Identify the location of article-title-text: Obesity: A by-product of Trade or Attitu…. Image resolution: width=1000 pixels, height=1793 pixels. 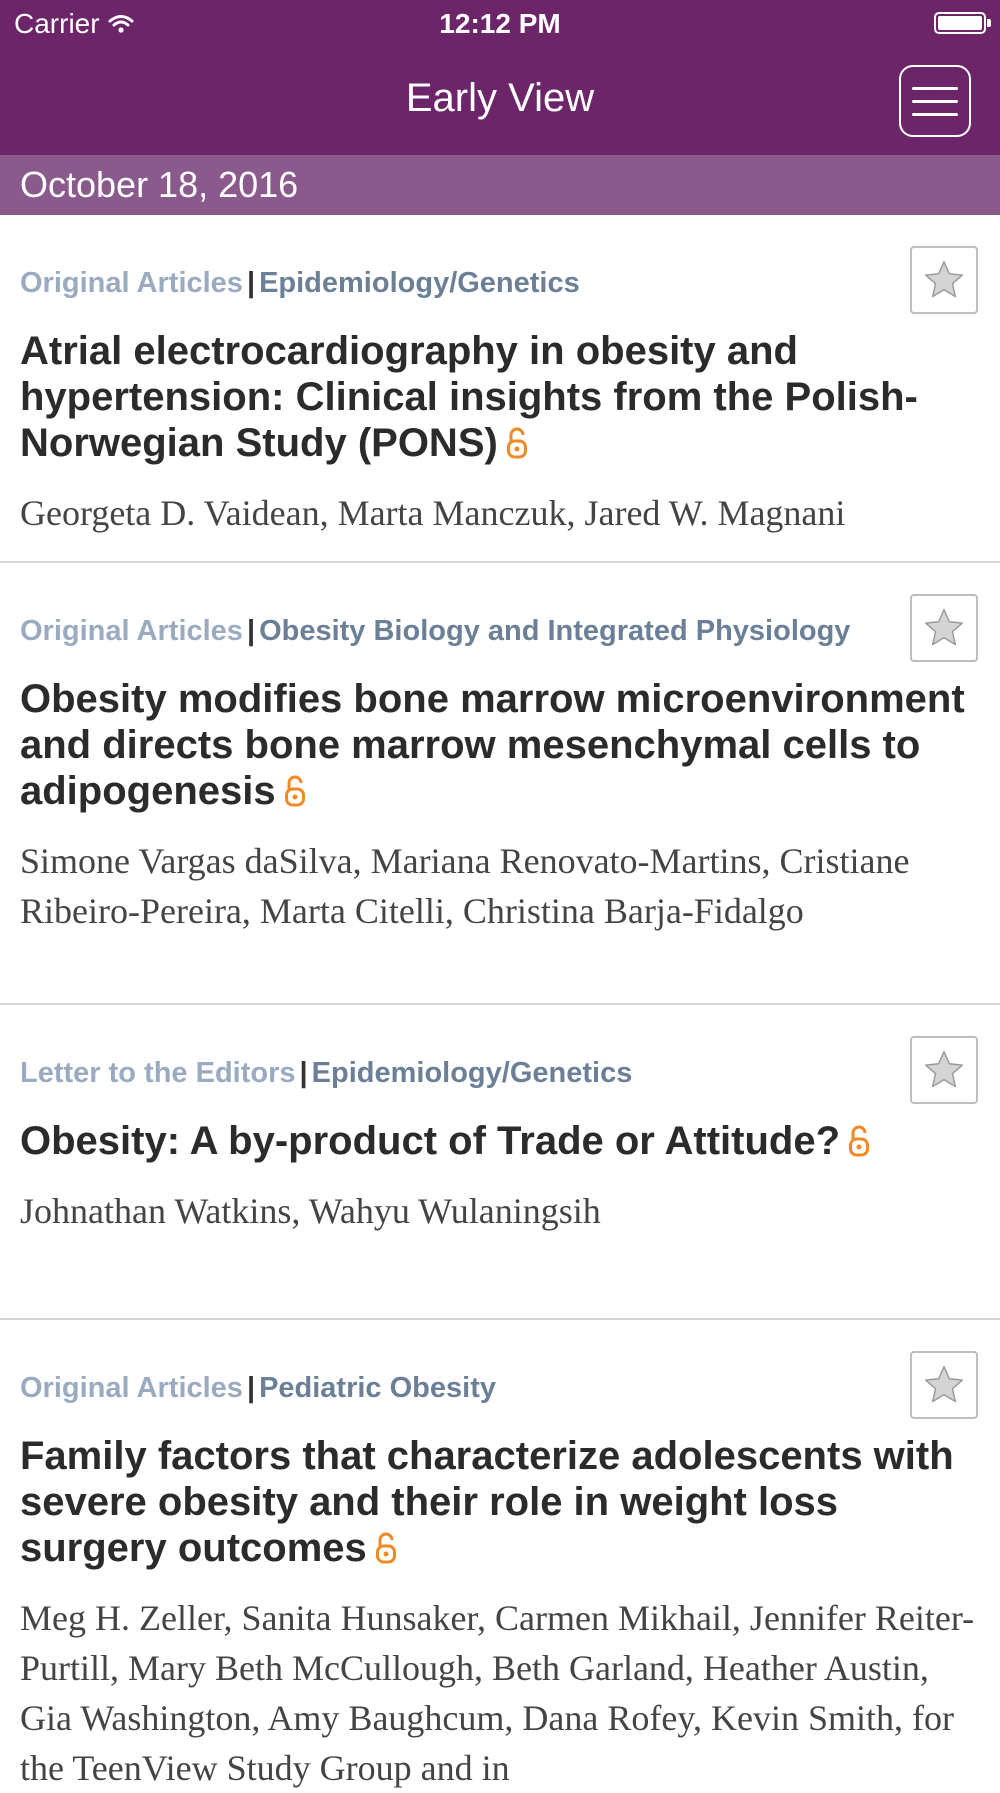
(430, 1141).